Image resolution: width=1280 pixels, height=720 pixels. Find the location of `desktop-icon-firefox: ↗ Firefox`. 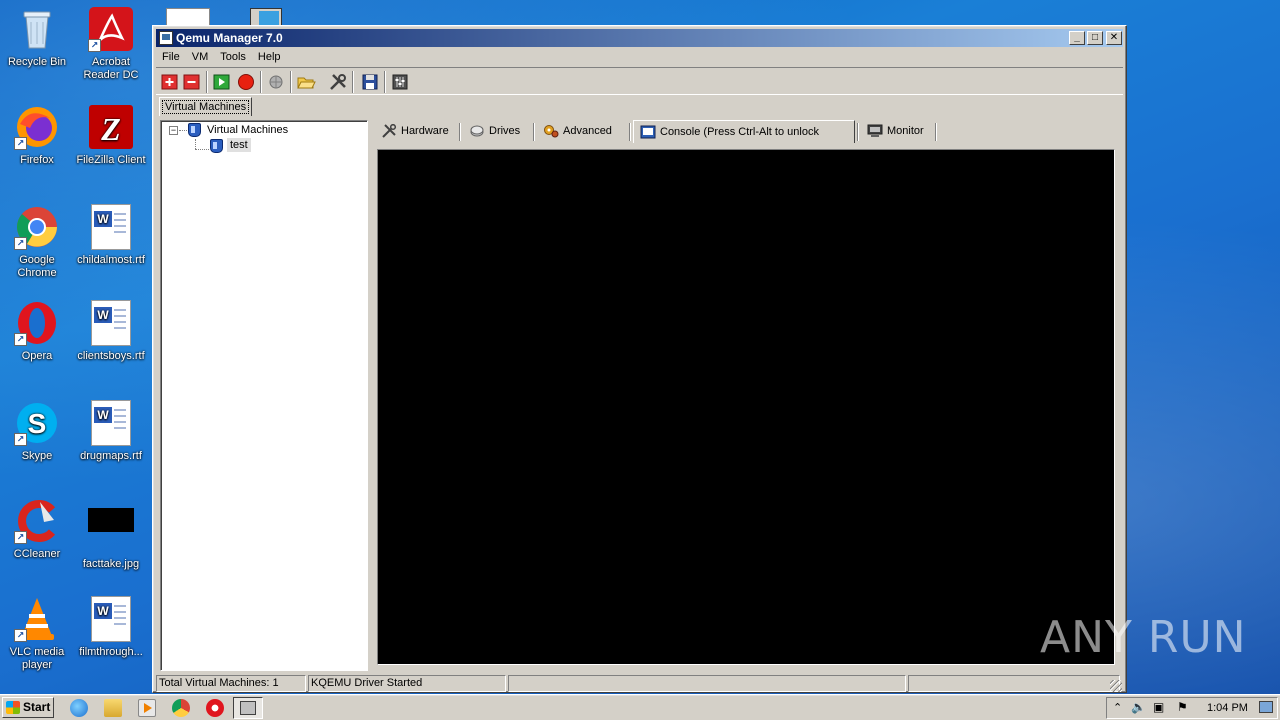

desktop-icon-firefox: ↗ Firefox is located at coordinates (37, 135).